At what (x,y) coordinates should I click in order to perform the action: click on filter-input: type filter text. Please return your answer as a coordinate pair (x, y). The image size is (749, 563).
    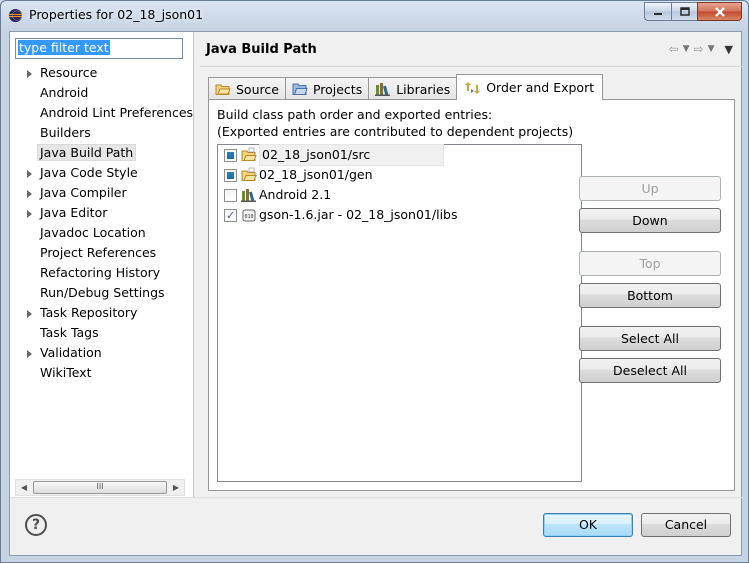
    Looking at the image, I should click on (99, 48).